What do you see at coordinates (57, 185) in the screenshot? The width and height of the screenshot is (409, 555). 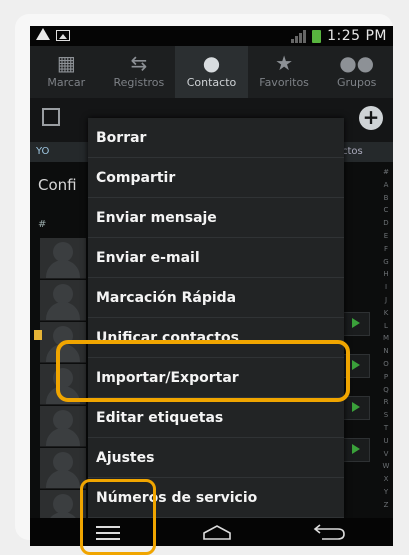 I see `config-text: Confi` at bounding box center [57, 185].